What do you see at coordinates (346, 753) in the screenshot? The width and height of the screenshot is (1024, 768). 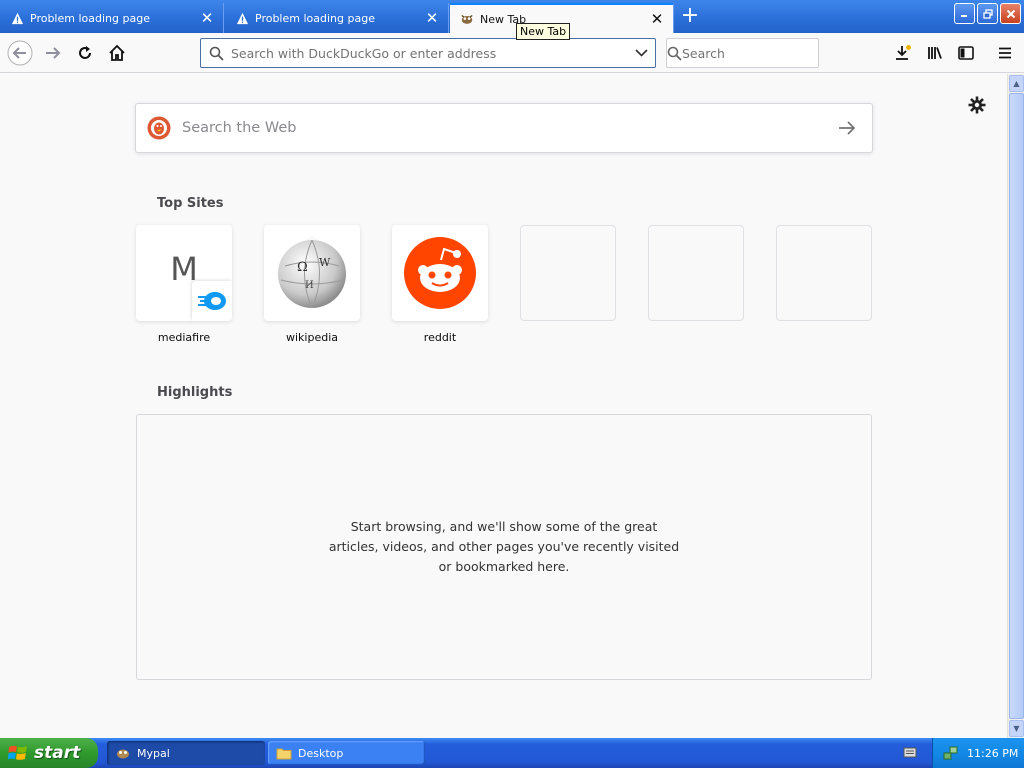 I see `taskbar-item-desktop: Desktop` at bounding box center [346, 753].